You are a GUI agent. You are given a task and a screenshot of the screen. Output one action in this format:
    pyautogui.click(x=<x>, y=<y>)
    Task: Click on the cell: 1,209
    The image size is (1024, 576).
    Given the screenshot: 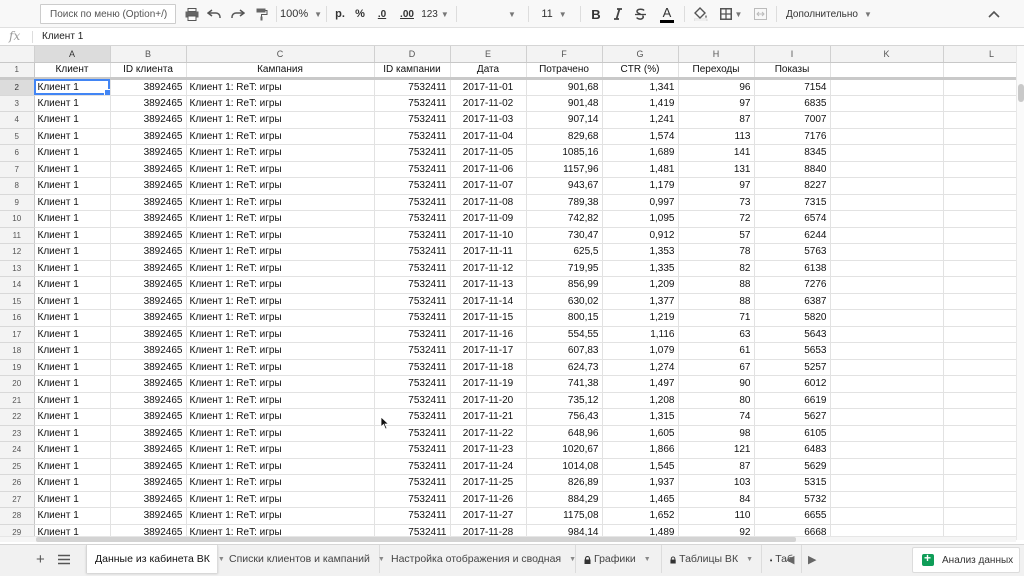 What is the action you would take?
    pyautogui.click(x=640, y=285)
    